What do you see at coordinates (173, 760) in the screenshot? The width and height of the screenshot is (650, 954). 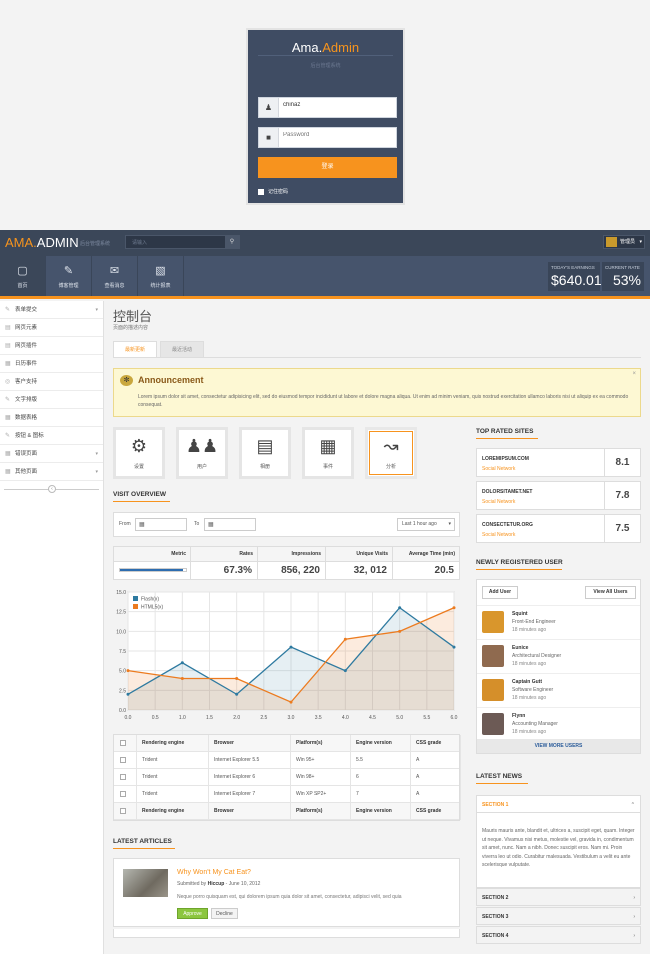 I see `table-cell: Trident` at bounding box center [173, 760].